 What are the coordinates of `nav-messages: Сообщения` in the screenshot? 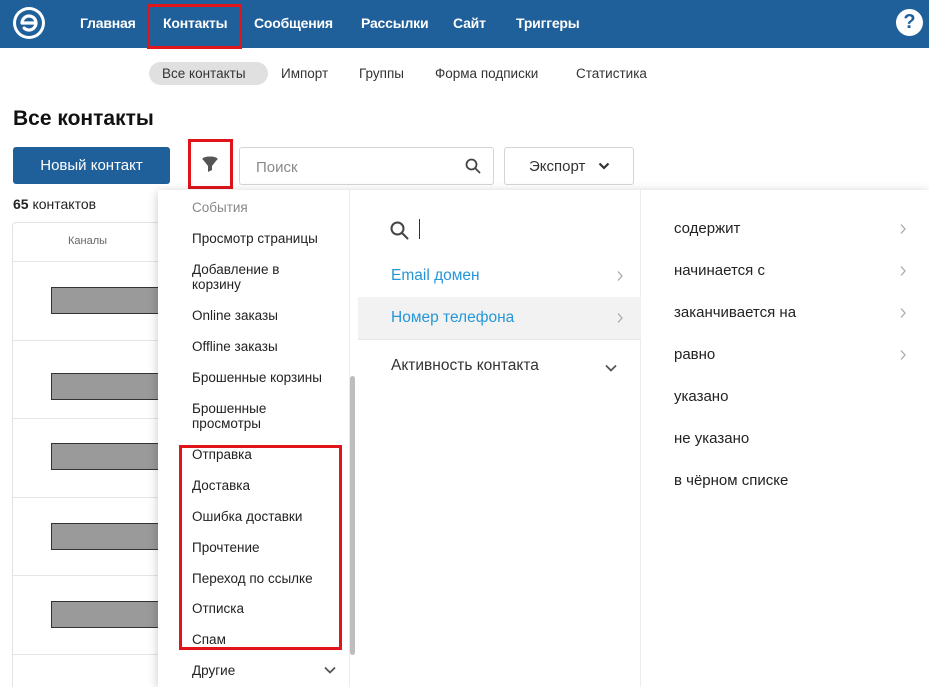 It's located at (293, 23).